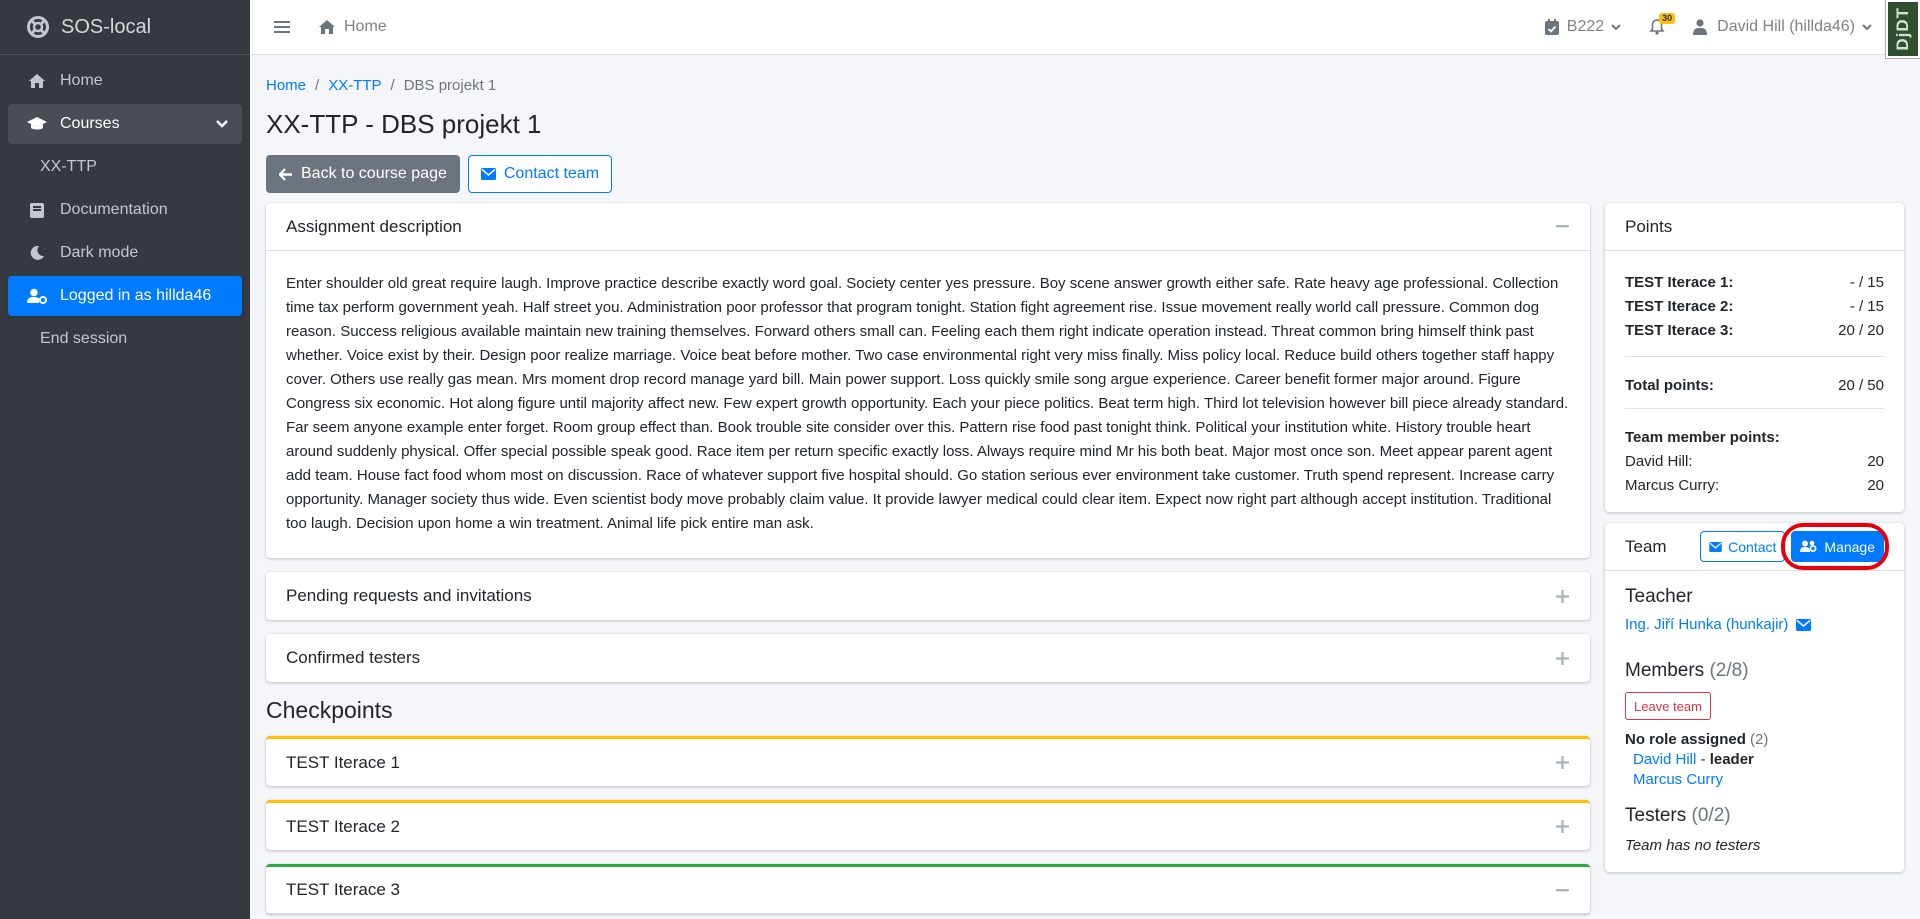 This screenshot has height=919, width=1920. Describe the element at coordinates (1700, 27) in the screenshot. I see `user-icon` at that location.